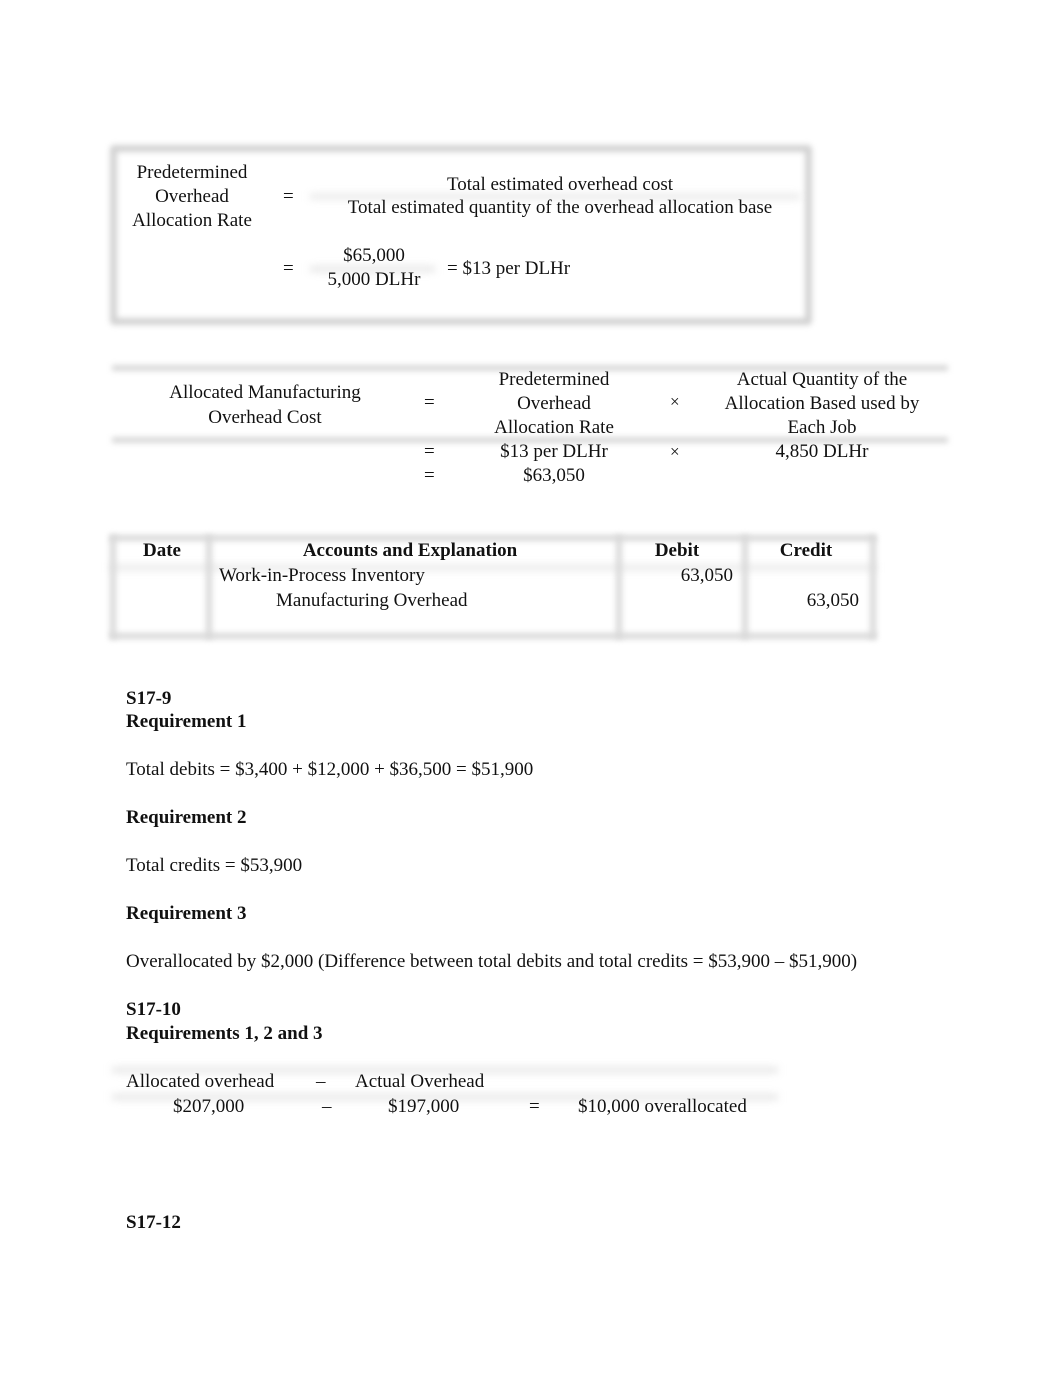 The image size is (1062, 1376). I want to click on requirements-heading: Requirements 1, 2 and 3, so click(224, 1033).